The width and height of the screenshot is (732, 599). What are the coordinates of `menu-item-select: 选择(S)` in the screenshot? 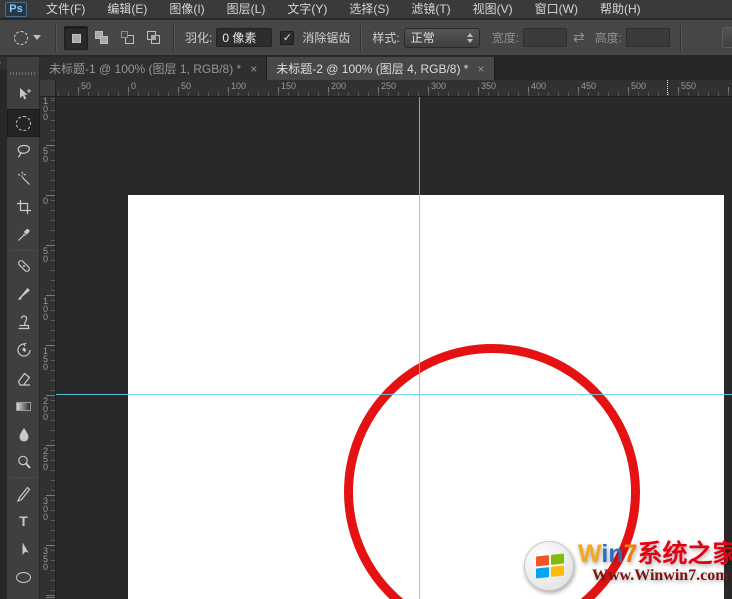 It's located at (369, 9).